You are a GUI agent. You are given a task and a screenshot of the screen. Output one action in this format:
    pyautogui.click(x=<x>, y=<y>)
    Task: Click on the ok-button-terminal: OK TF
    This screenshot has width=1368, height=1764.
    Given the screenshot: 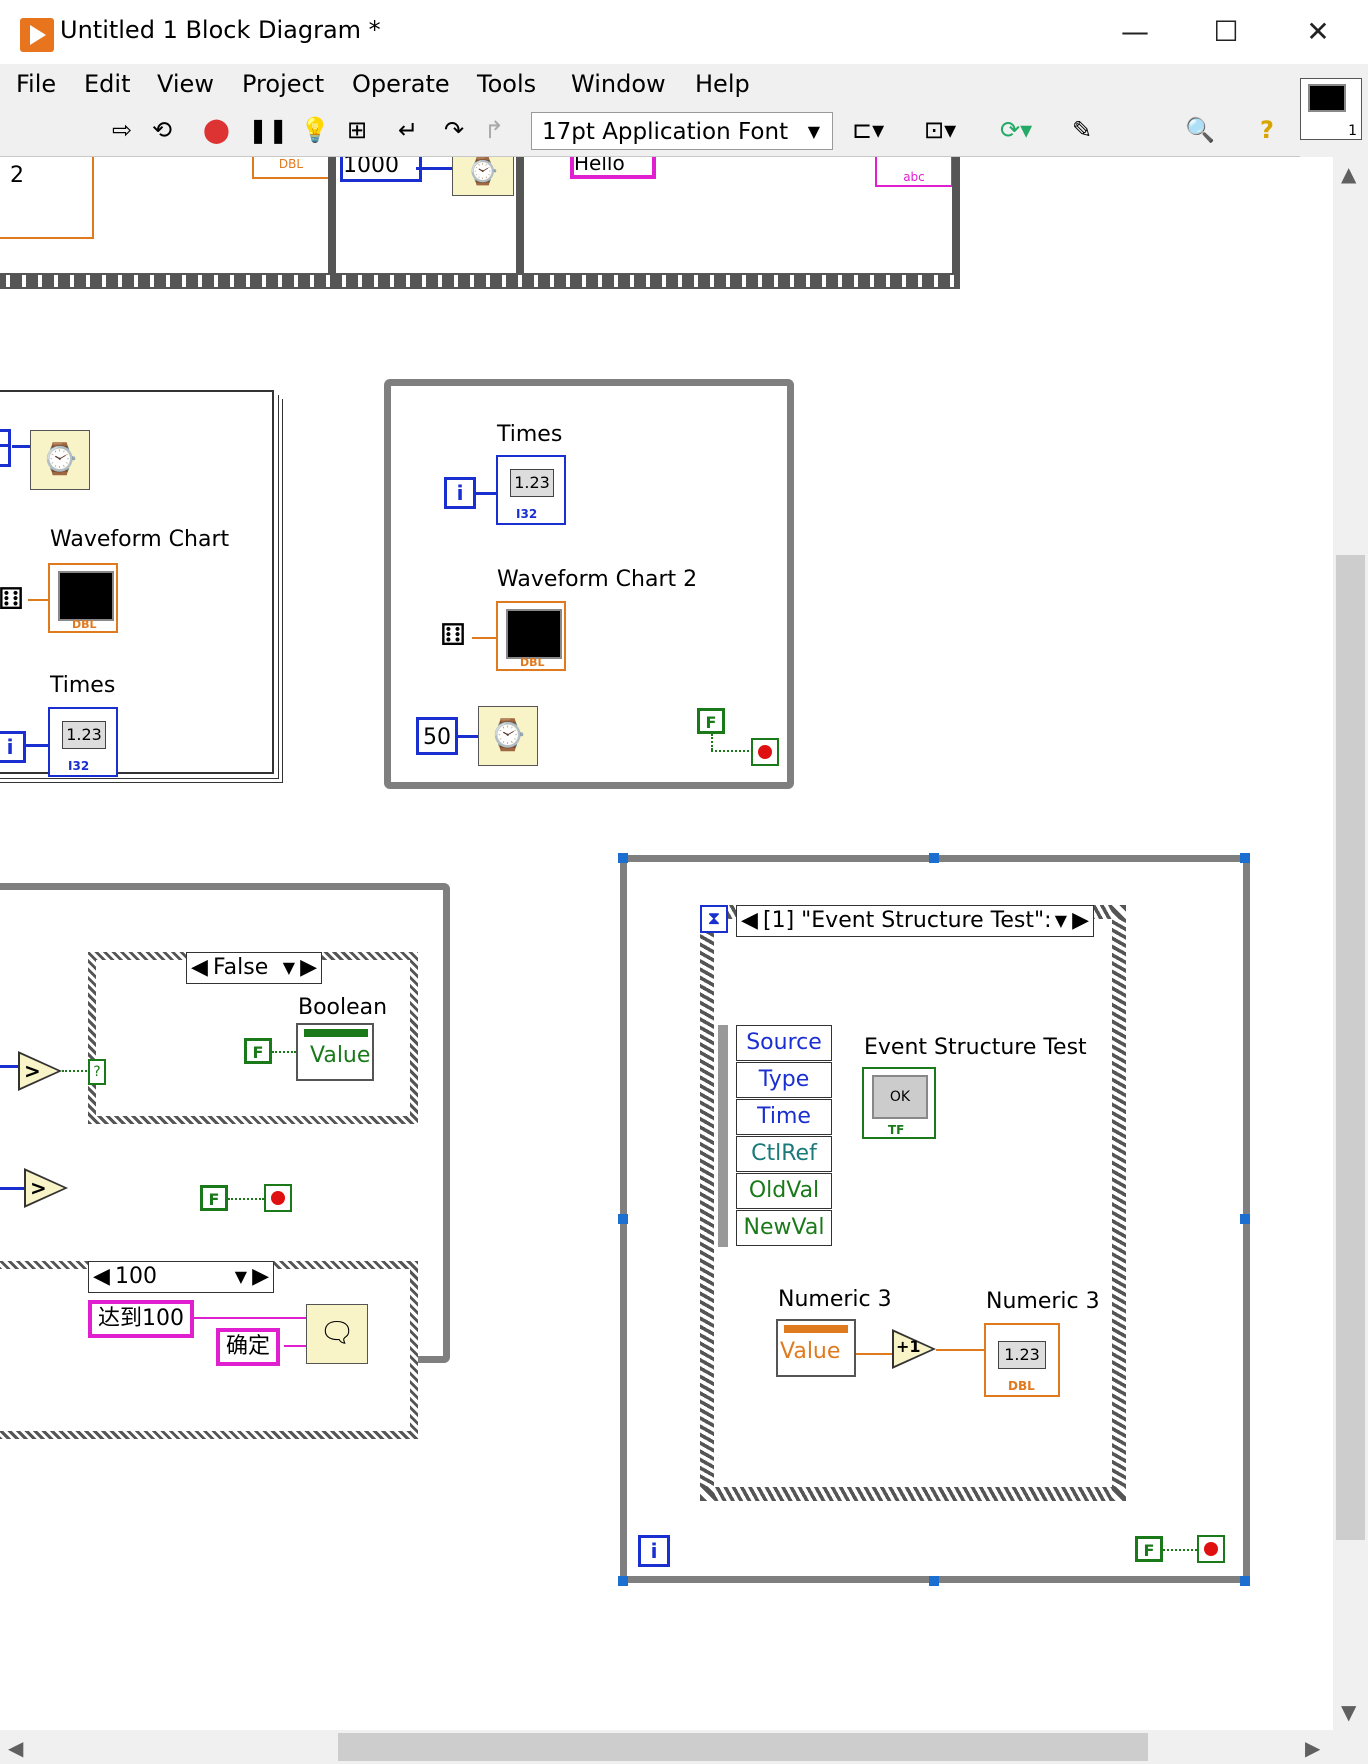 What is the action you would take?
    pyautogui.click(x=899, y=1103)
    